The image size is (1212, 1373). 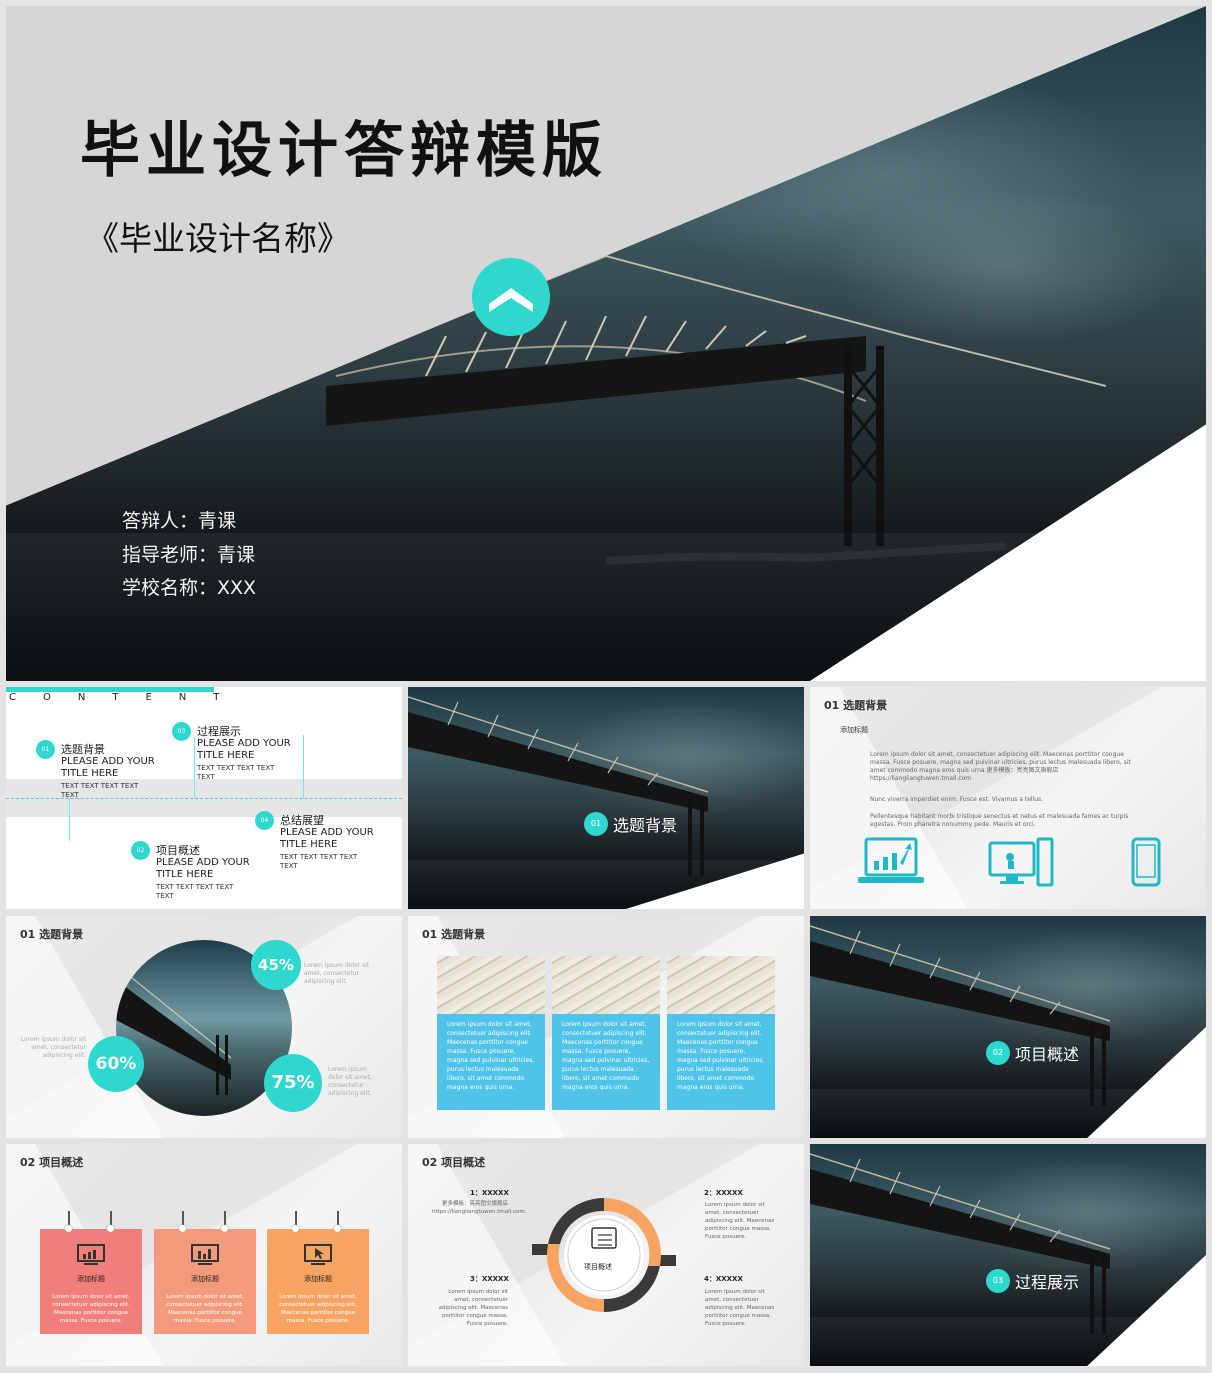 I want to click on slide-subtitle: 添加标题, so click(x=854, y=730).